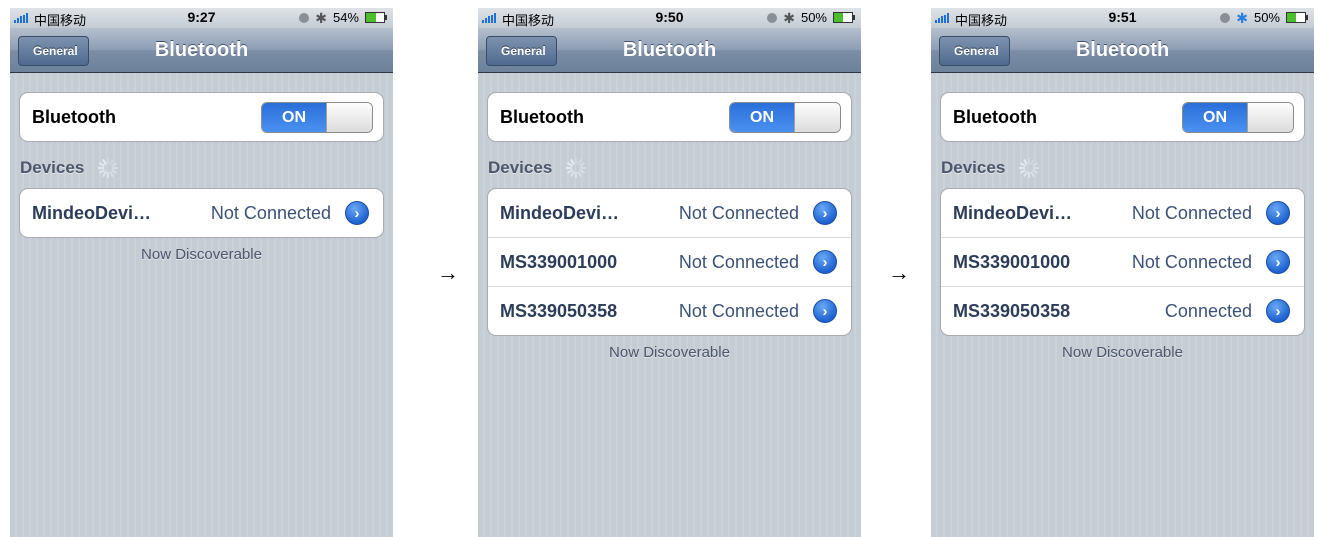 The width and height of the screenshot is (1320, 537). What do you see at coordinates (201, 18) in the screenshot?
I see `status-bar: 中国移动 9:27 ✱ 54%` at bounding box center [201, 18].